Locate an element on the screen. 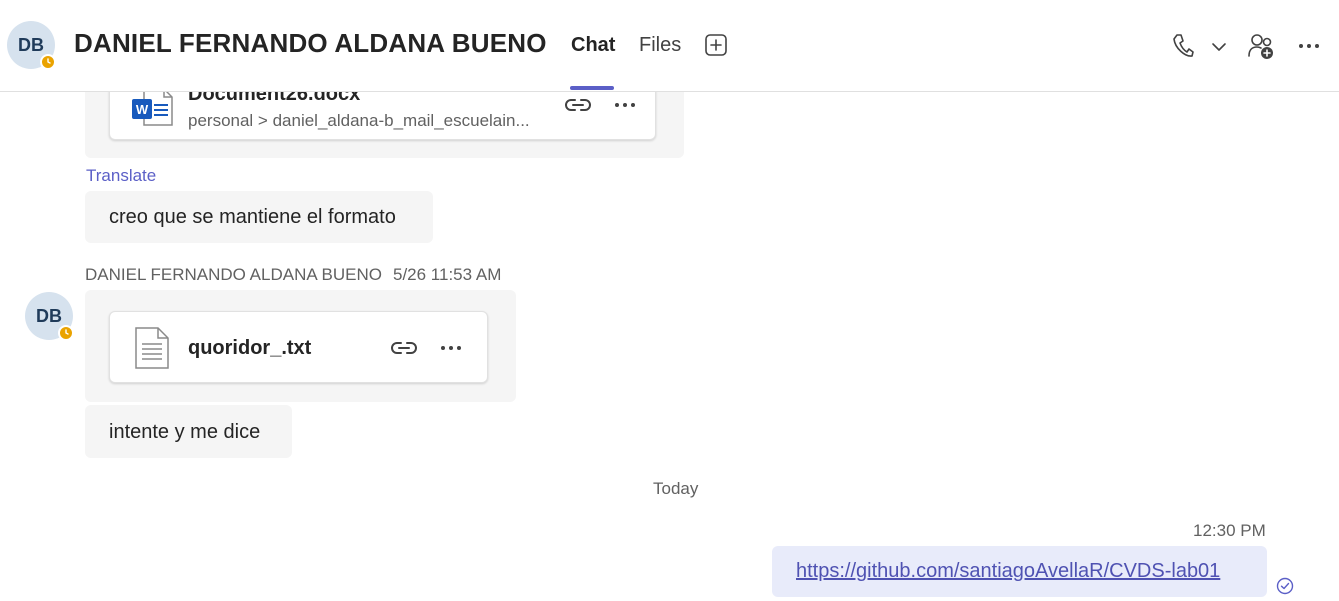  tab-chat: Chat is located at coordinates (593, 45).